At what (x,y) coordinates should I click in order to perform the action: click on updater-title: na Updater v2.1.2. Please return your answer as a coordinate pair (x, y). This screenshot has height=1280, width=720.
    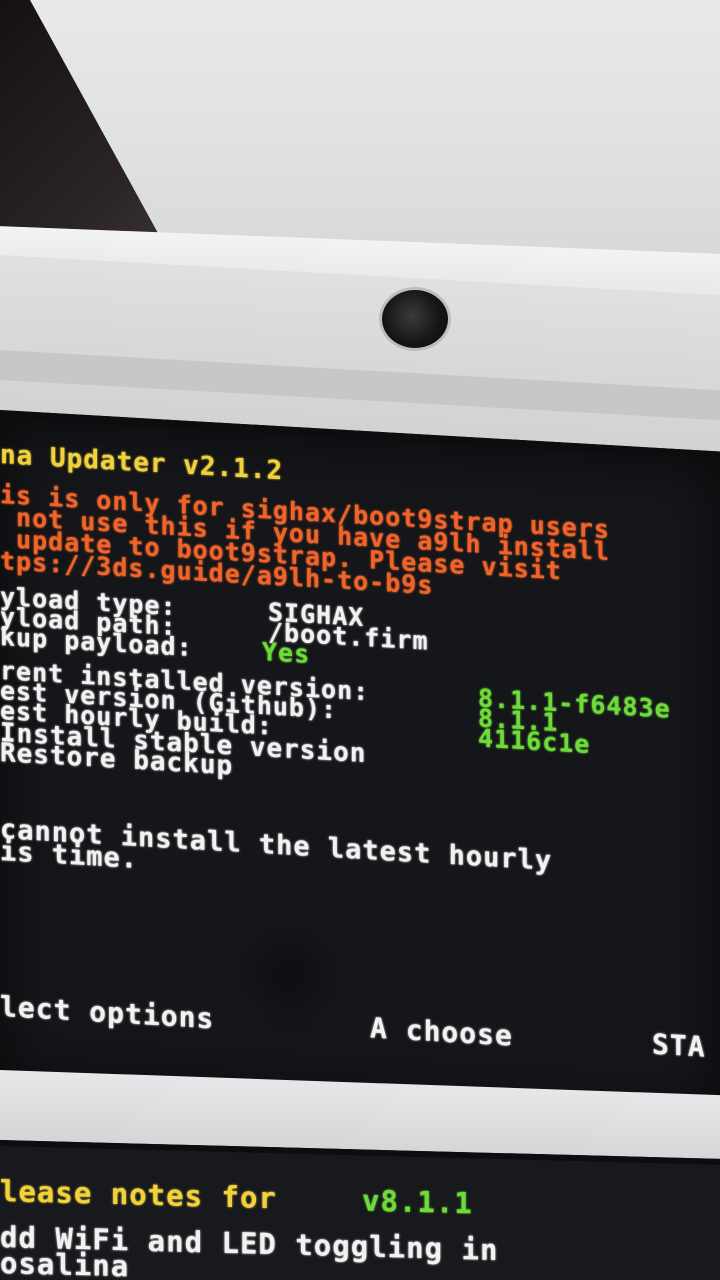
    Looking at the image, I should click on (142, 463).